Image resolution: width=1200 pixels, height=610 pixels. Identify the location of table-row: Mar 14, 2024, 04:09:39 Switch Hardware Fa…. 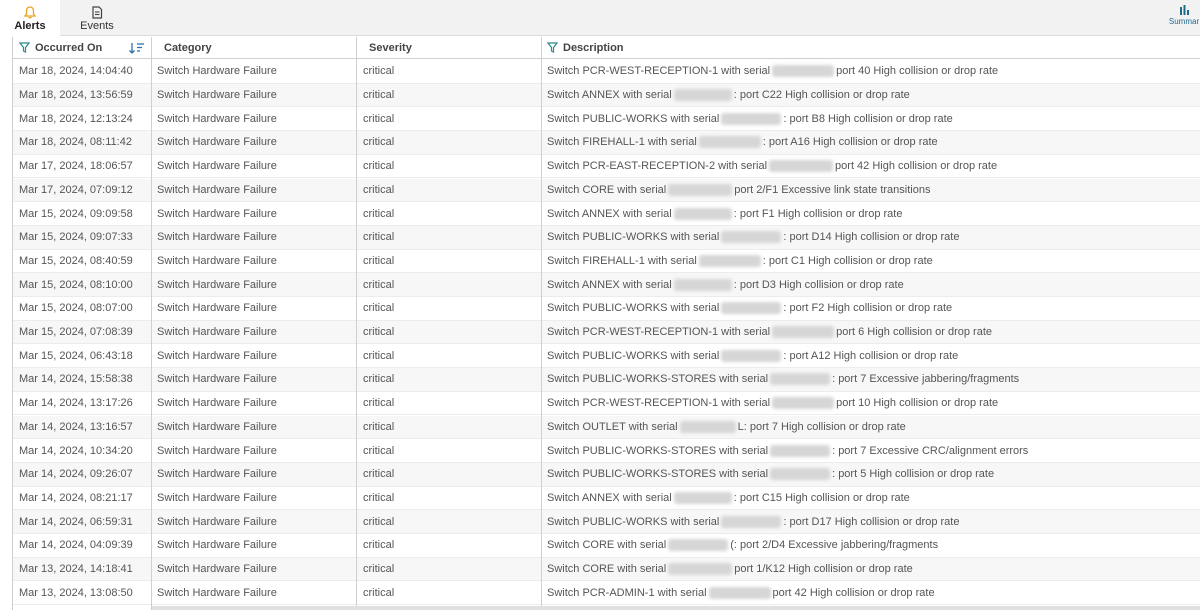
(606, 546).